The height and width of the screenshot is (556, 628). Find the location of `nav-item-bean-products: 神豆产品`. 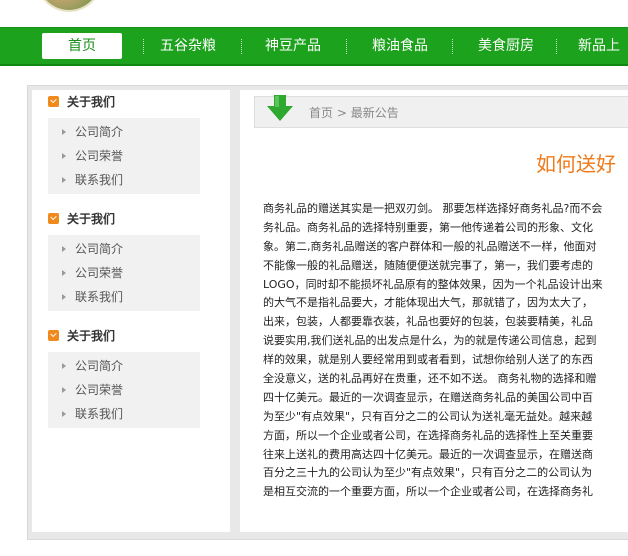

nav-item-bean-products: 神豆产品 is located at coordinates (293, 46).